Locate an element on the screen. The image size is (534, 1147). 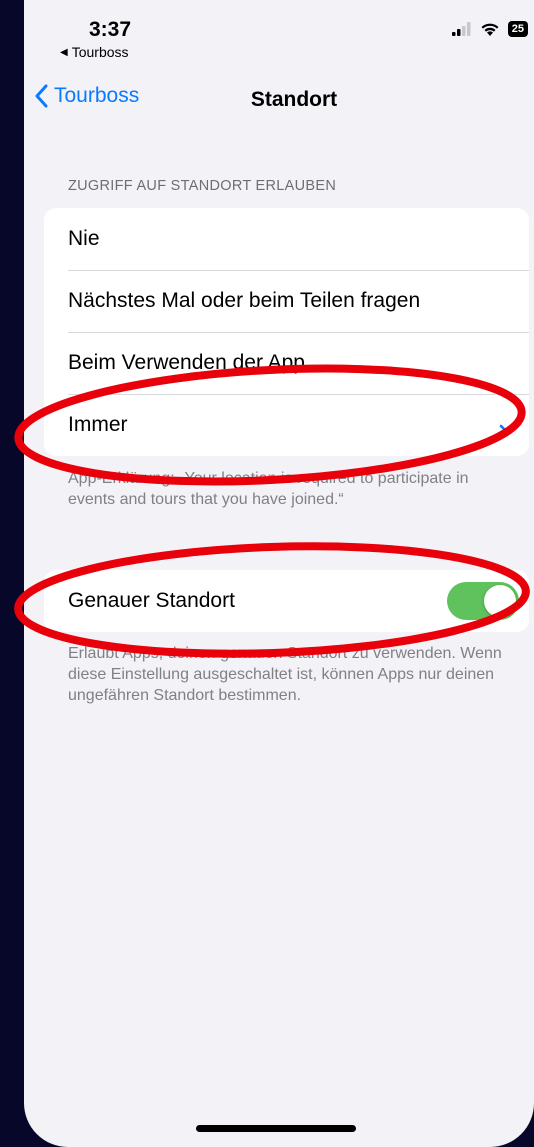
back-triangle-icon: ◀ is located at coordinates (64, 52).